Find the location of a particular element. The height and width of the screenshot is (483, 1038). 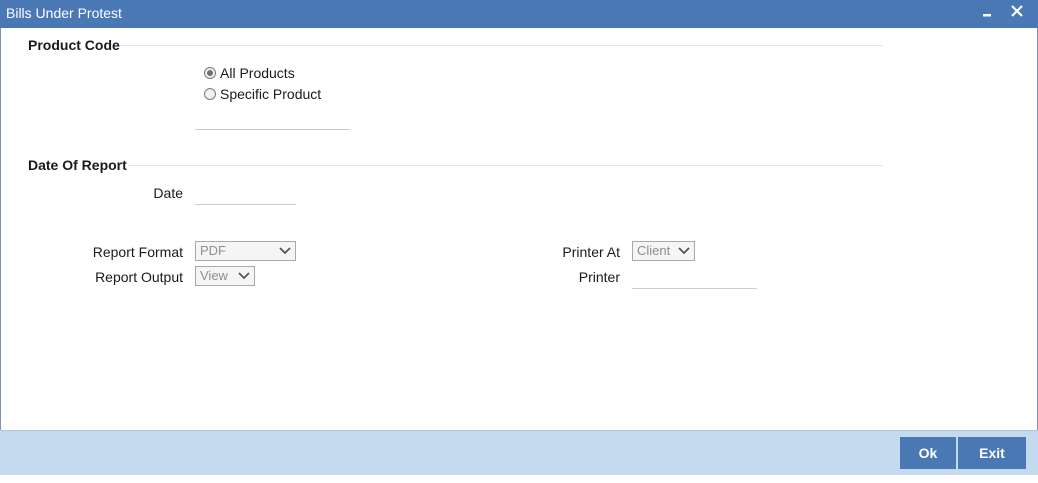

all-products-radio-button is located at coordinates (210, 73).